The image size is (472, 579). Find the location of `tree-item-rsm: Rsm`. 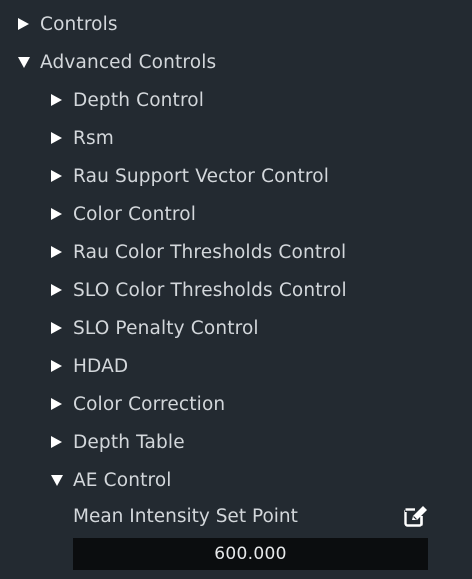

tree-item-rsm: Rsm is located at coordinates (82, 138).